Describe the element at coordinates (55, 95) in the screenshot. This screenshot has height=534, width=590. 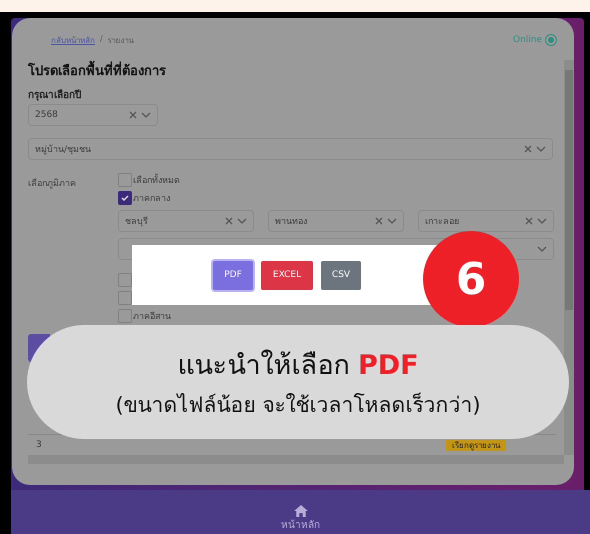
I see `year-label: กรุณาเลือกปี` at that location.